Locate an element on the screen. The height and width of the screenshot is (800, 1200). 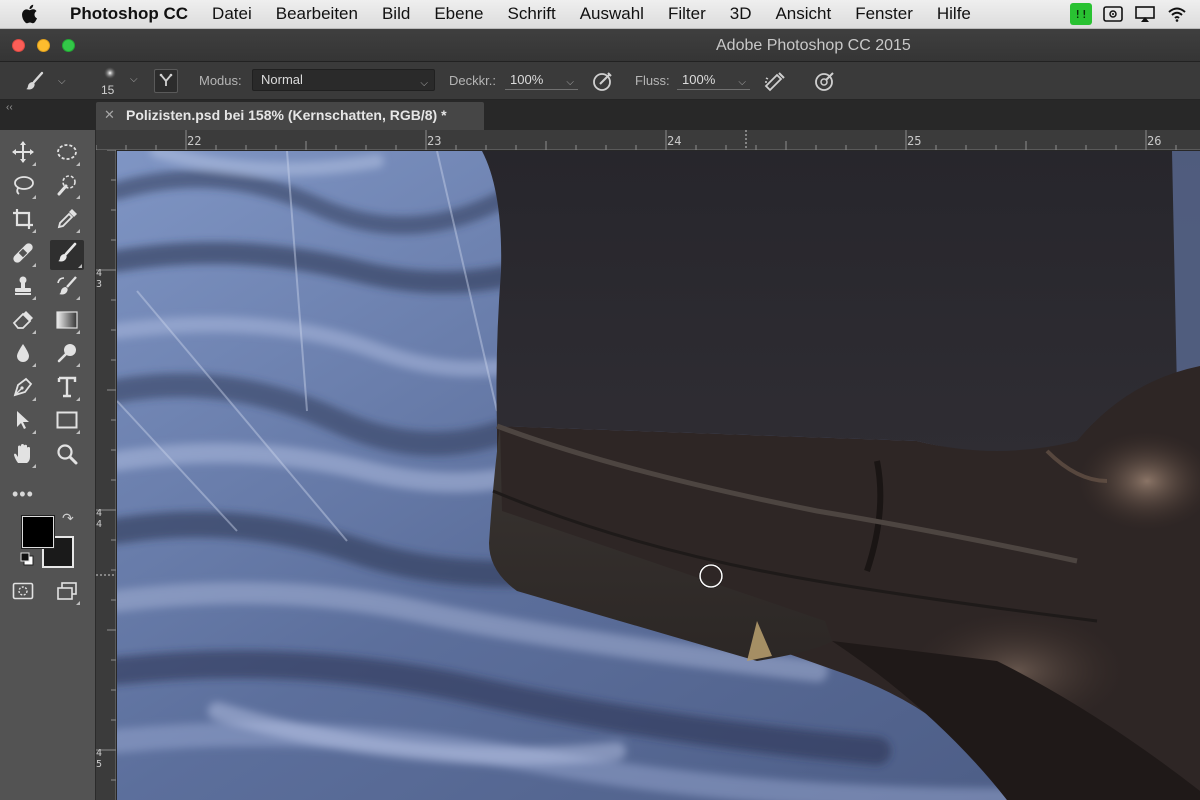
brush-tool is located at coordinates (67, 255).